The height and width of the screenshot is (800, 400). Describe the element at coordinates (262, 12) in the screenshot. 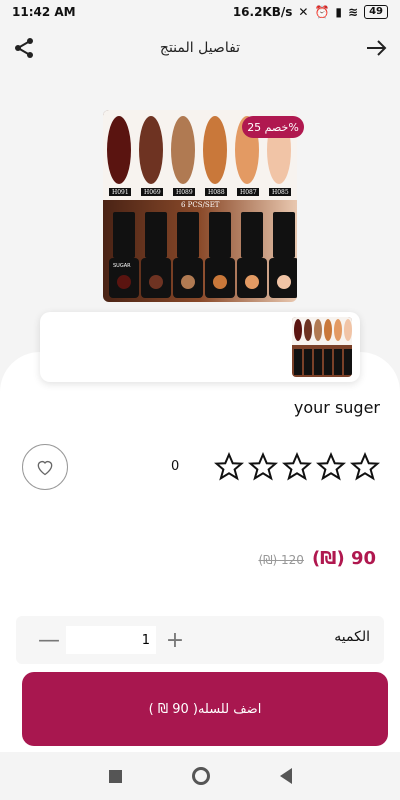

I see `network-speed: 16.2KB/s` at that location.